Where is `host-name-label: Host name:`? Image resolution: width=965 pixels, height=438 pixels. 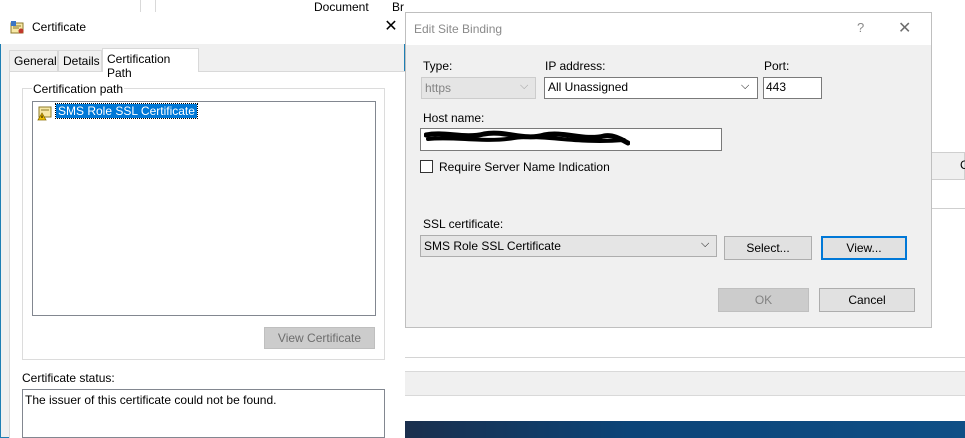 host-name-label: Host name: is located at coordinates (454, 118).